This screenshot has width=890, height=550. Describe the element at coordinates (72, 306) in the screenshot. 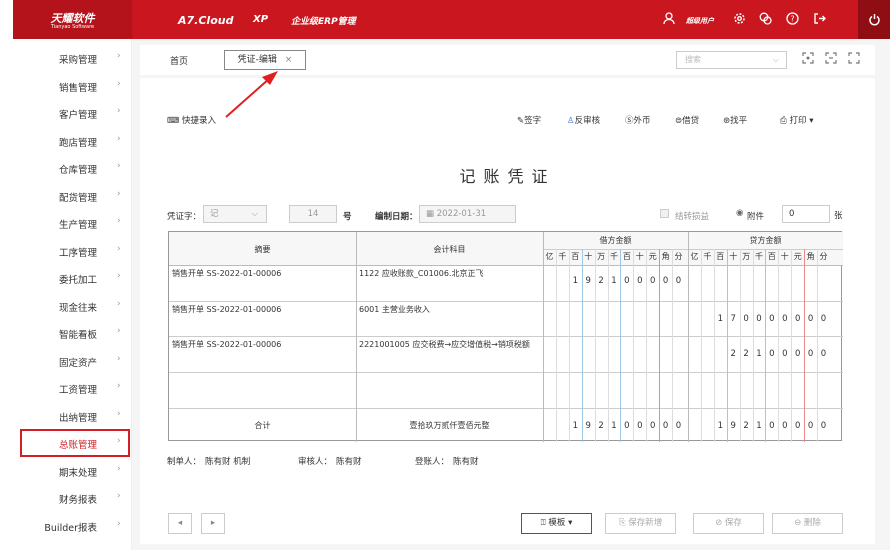

I see `sidebar-item: 现金往来 ›` at that location.